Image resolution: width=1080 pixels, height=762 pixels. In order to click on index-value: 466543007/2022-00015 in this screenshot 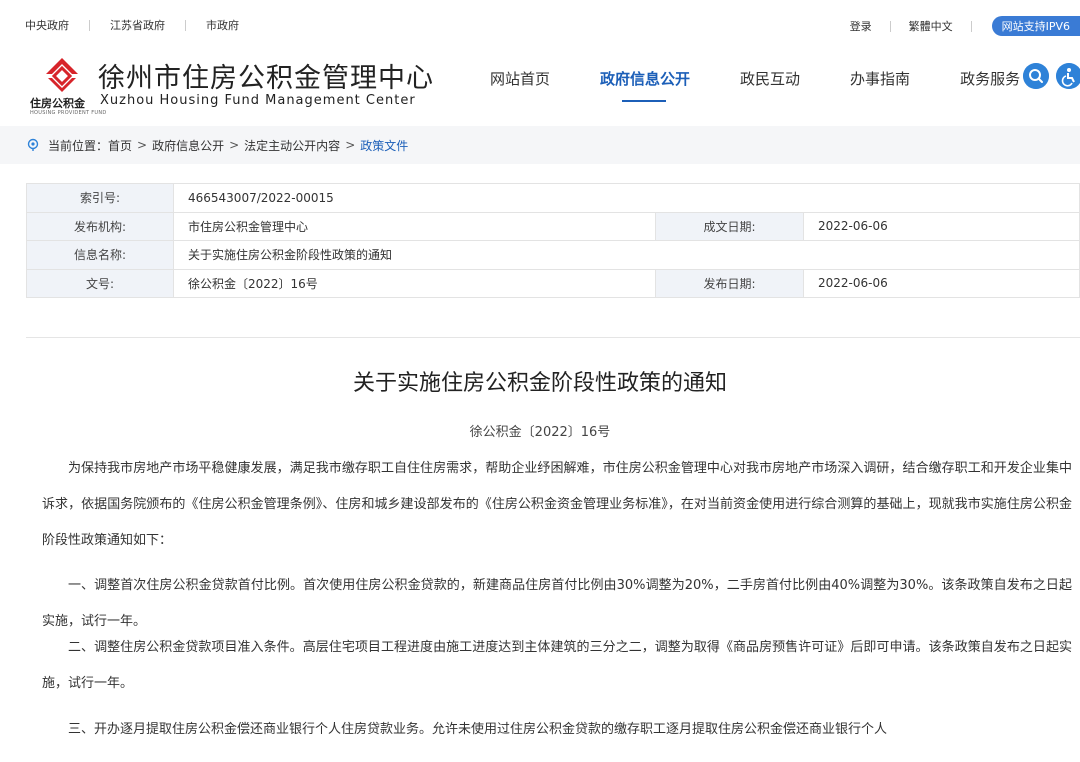, I will do `click(626, 198)`.